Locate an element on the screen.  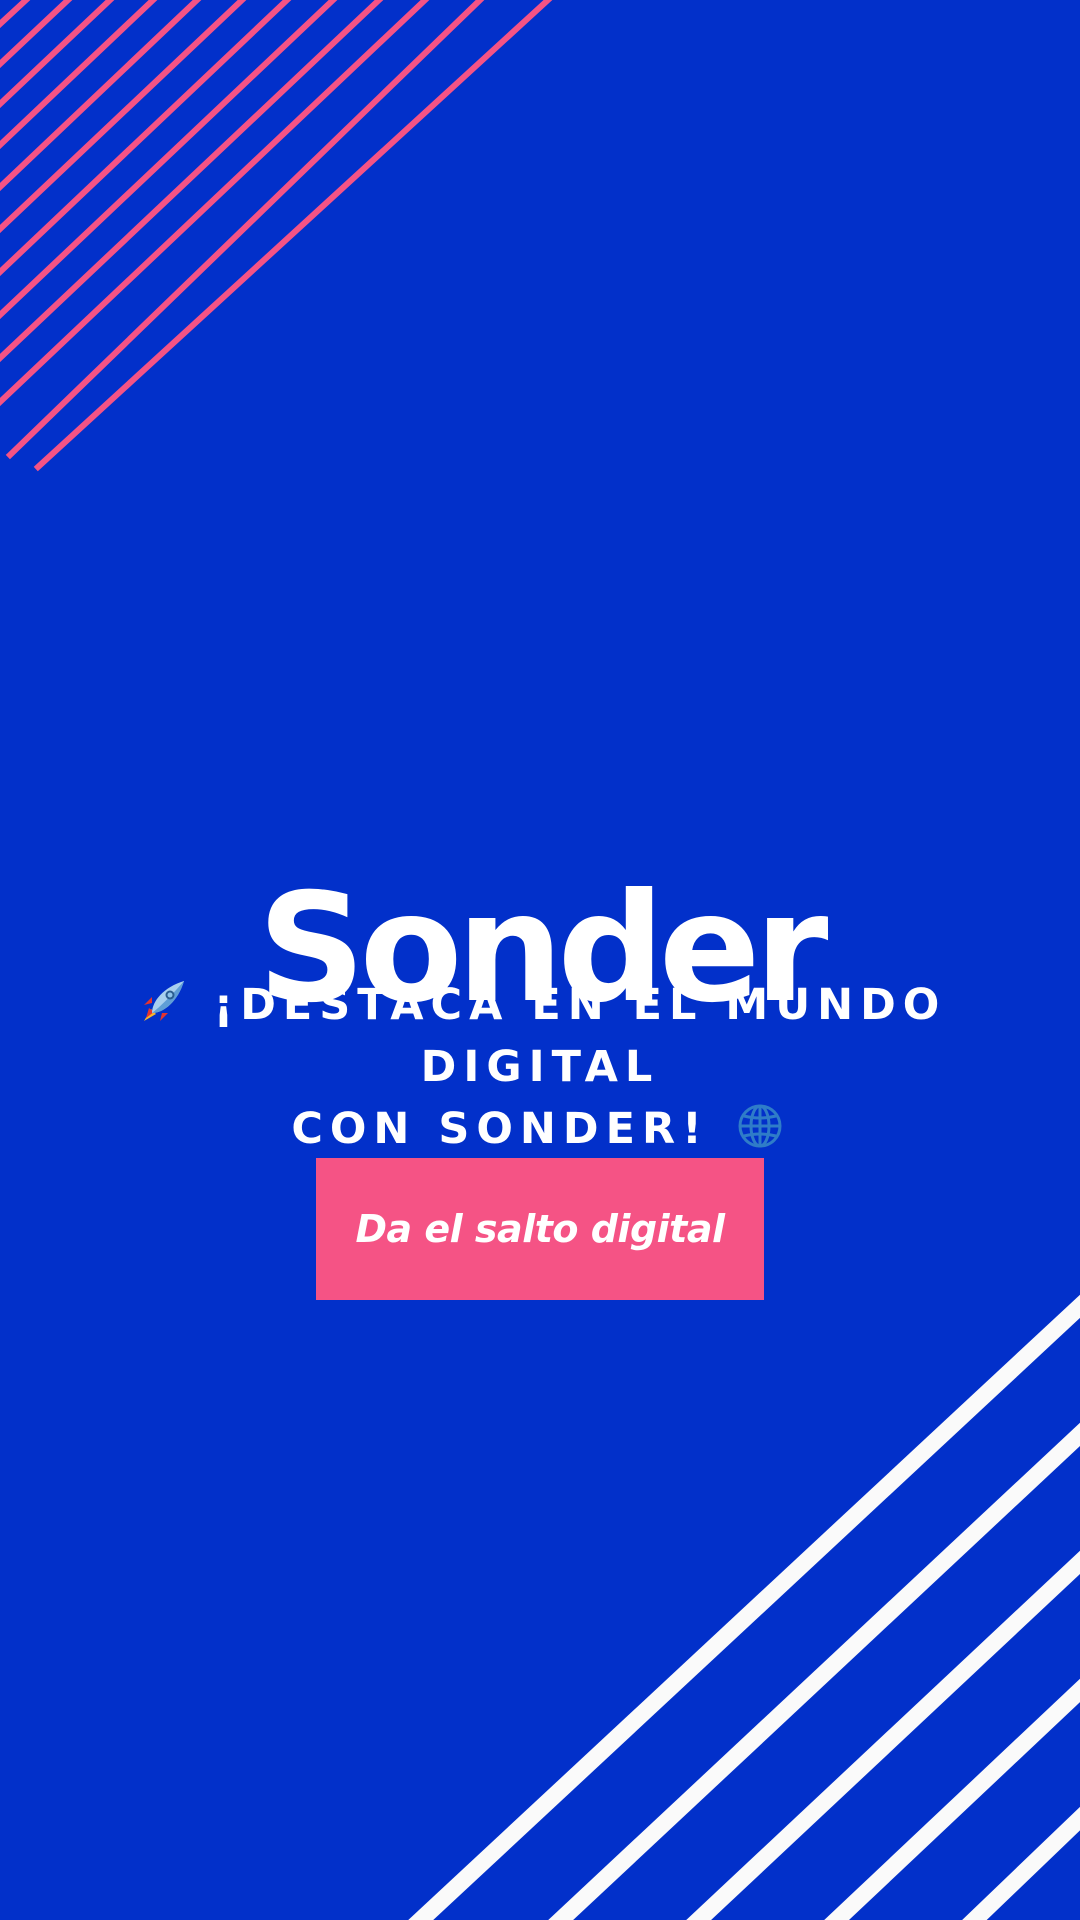
tagline-line-1: ¡DESTACA EN EL MUNDO DIGITAL is located at coordinates (540, 1036).